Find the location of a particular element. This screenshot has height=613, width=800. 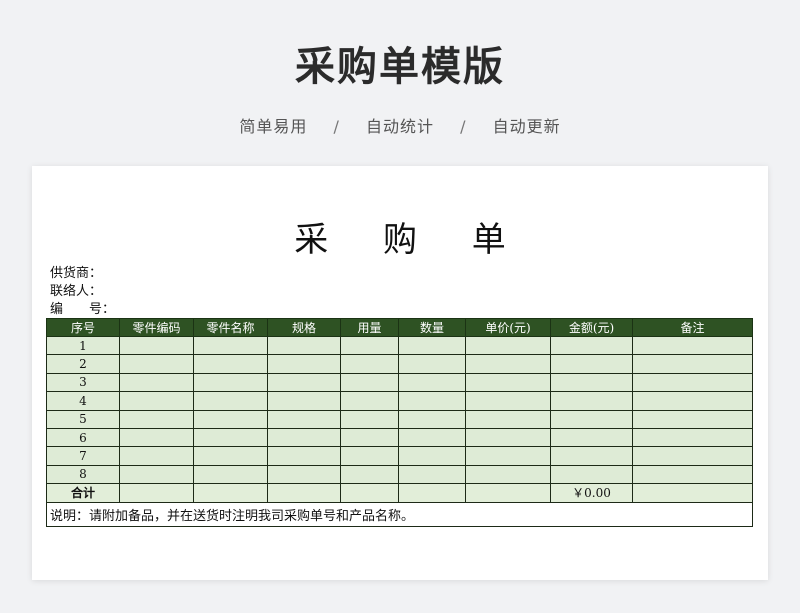

total-row: 合计 ￥0.00 is located at coordinates (399, 493).